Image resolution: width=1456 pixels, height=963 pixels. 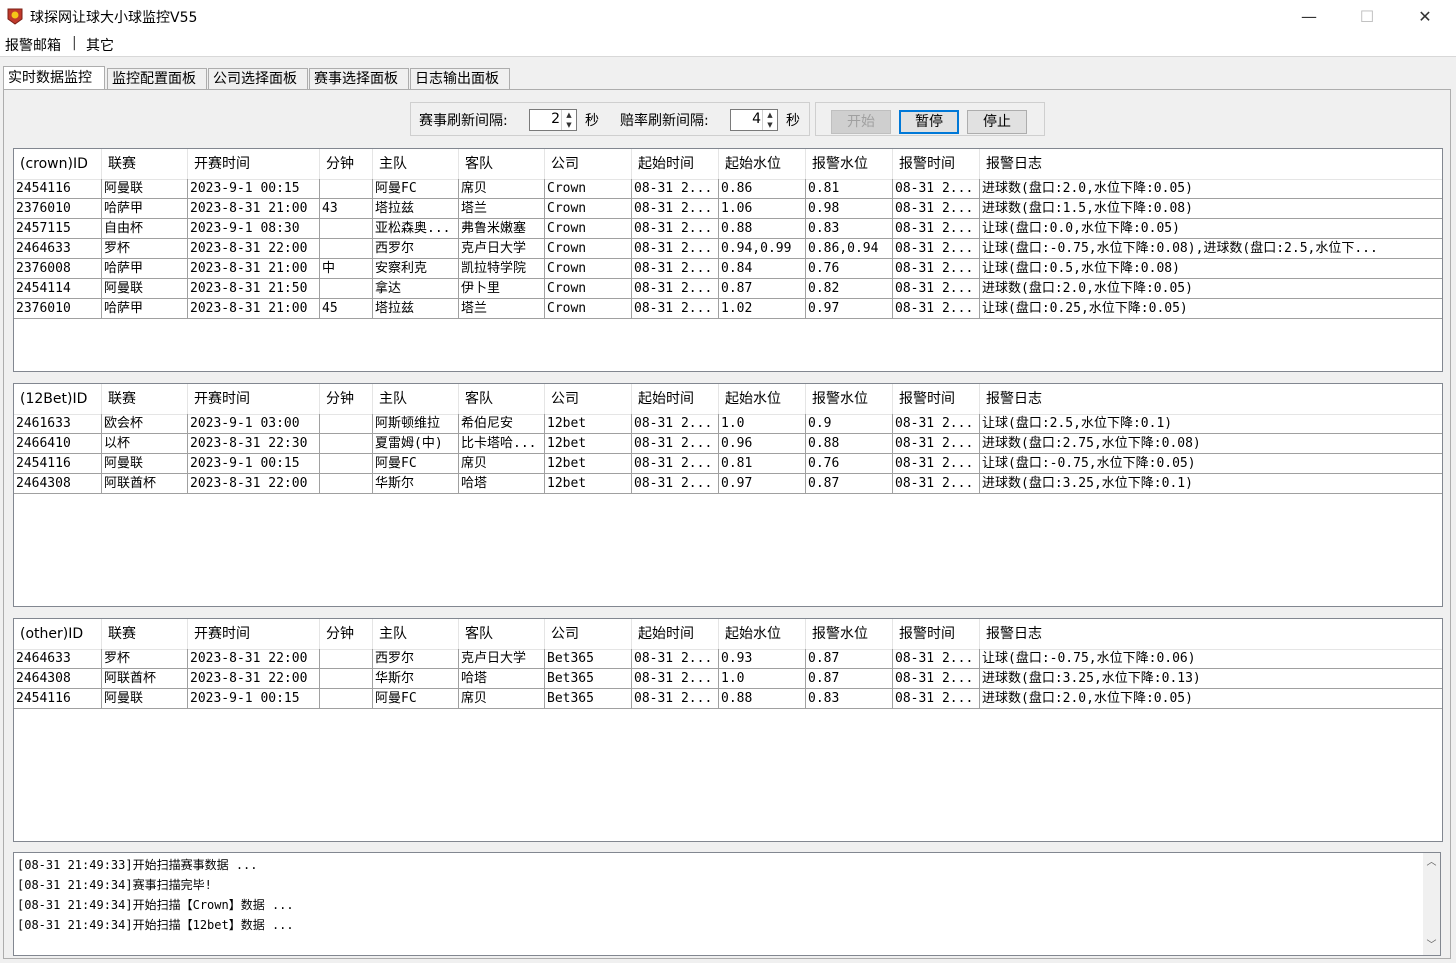 I want to click on cell-begin-odds: 0.84, so click(x=762, y=269).